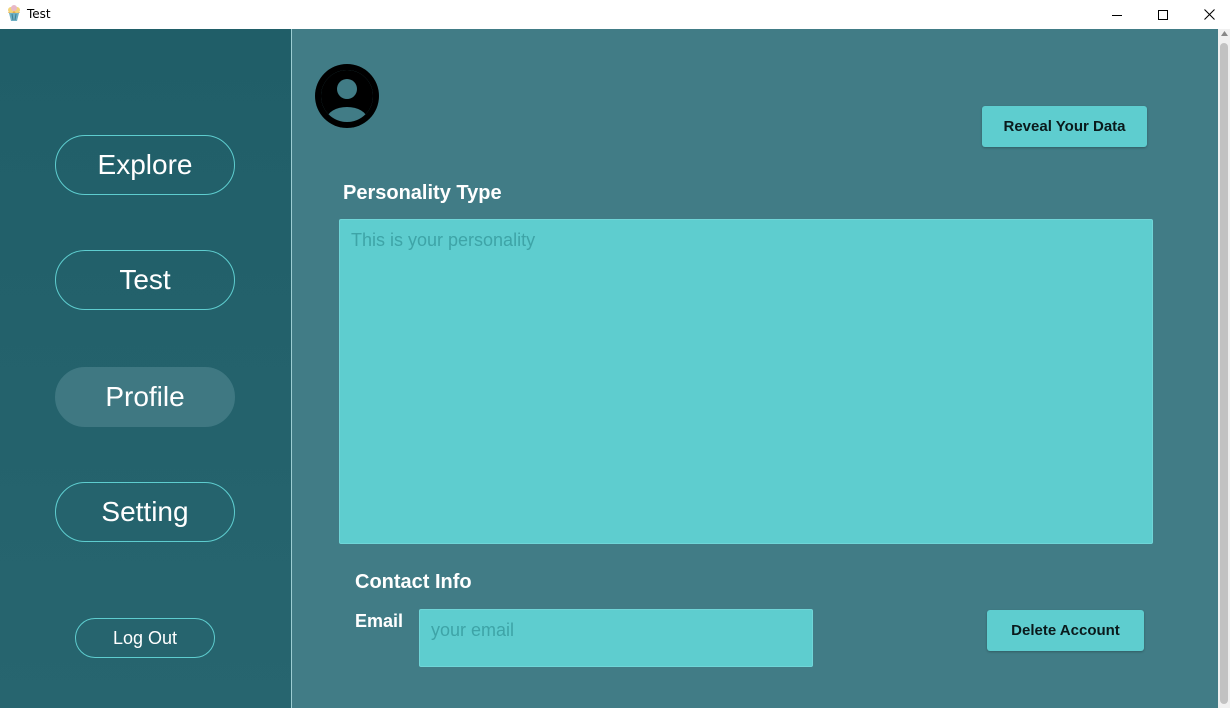 The width and height of the screenshot is (1230, 708). Describe the element at coordinates (347, 96) in the screenshot. I see `user-avatar-icon` at that location.